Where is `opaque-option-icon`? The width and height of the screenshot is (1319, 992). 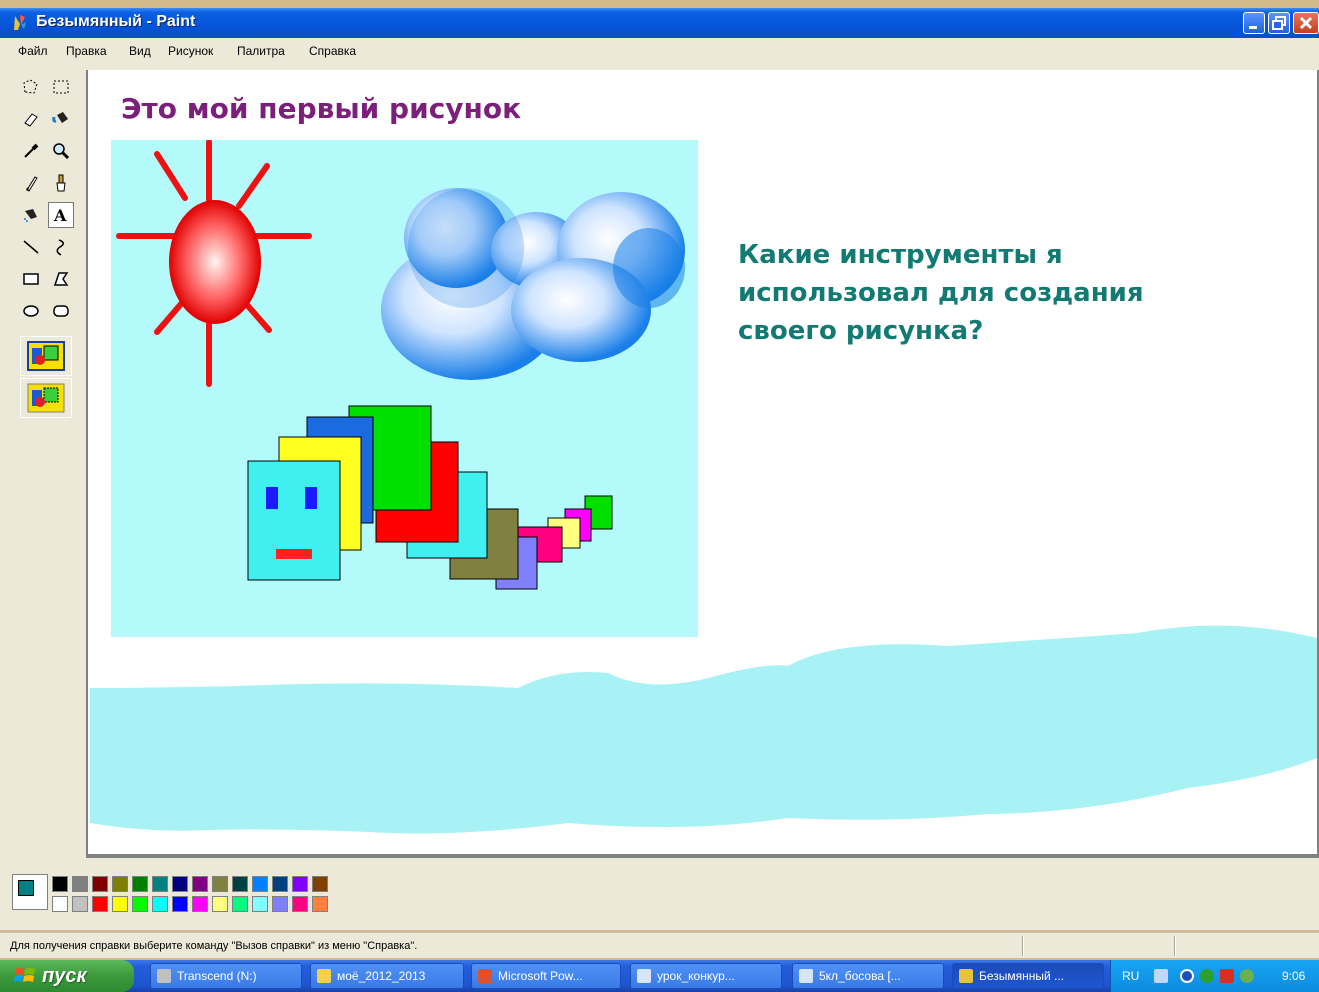 opaque-option-icon is located at coordinates (46, 356).